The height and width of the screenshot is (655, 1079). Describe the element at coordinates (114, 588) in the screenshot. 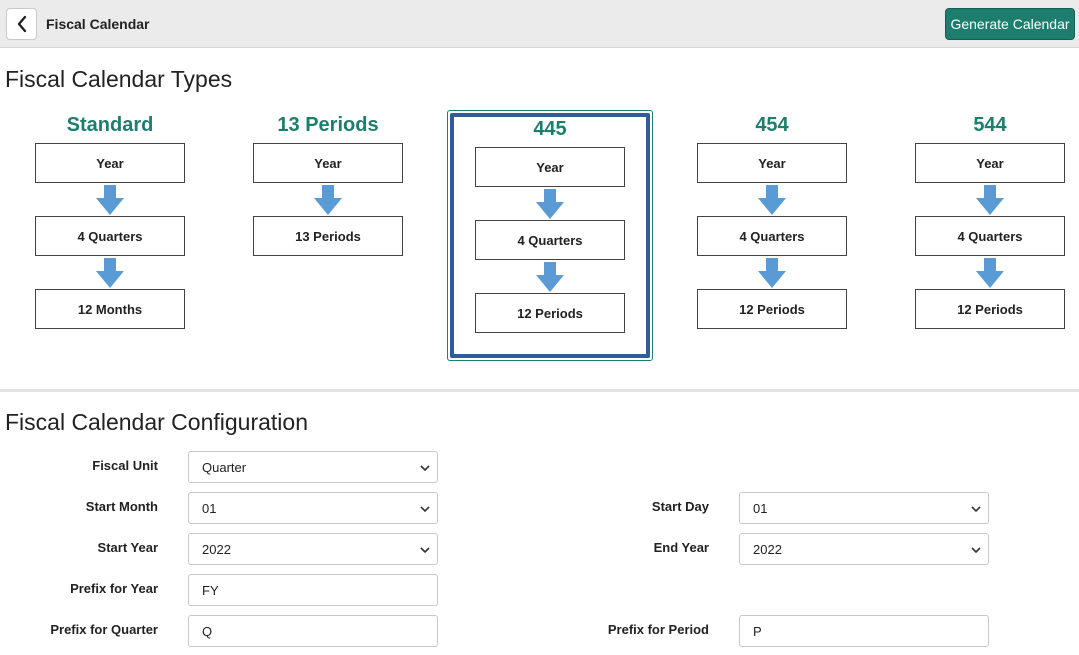

I see `prefix-year-label: Prefix for Year` at that location.